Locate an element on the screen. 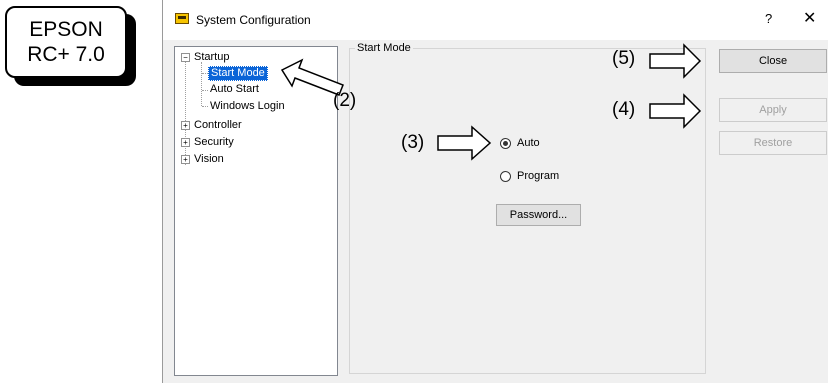  annotation-3: (3) is located at coordinates (413, 142).